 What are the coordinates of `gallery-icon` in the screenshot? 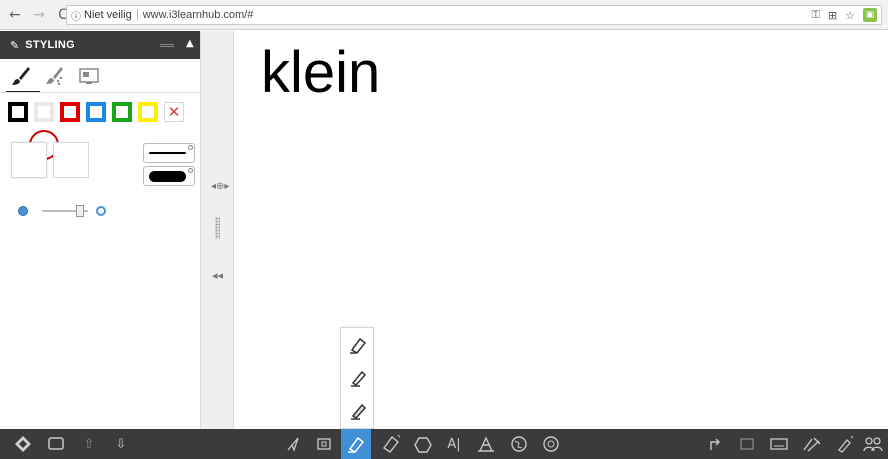 It's located at (551, 444).